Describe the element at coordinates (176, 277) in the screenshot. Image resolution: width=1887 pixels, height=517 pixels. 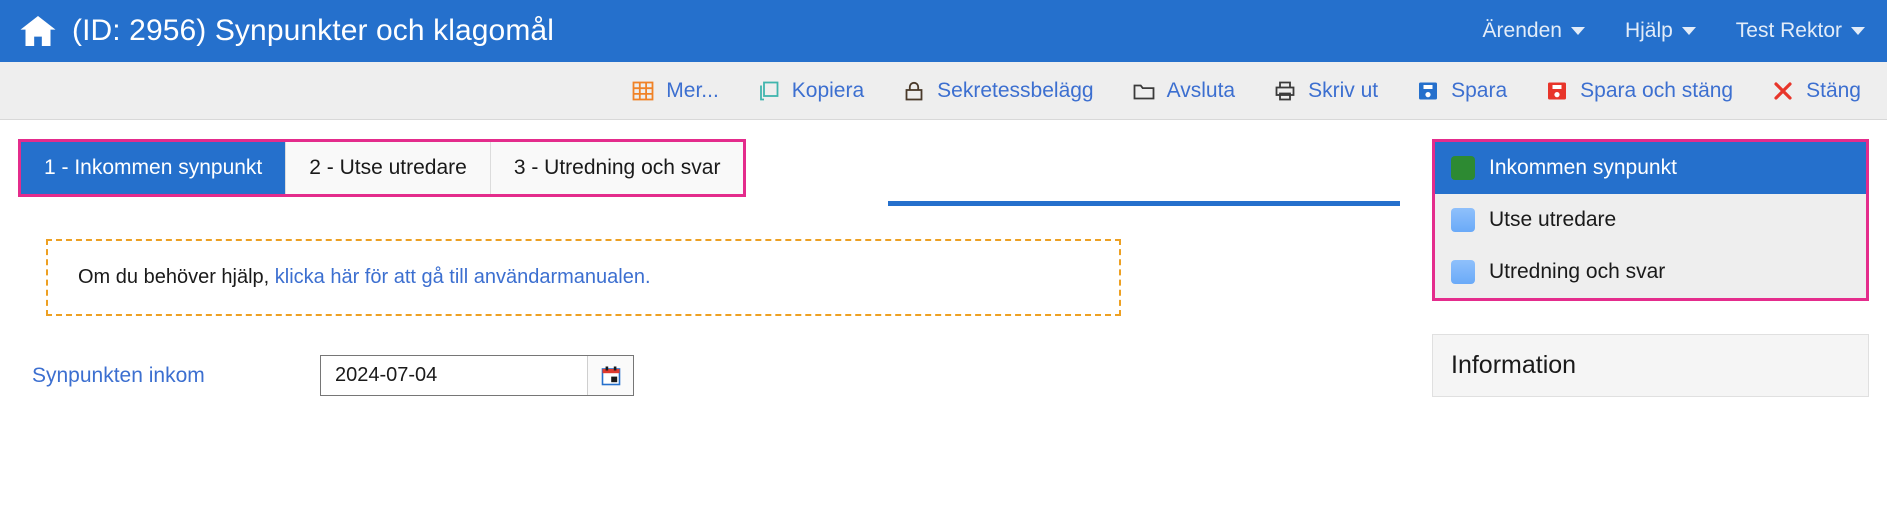
I see `help-notice-text: Om du behöver hjälp,` at that location.